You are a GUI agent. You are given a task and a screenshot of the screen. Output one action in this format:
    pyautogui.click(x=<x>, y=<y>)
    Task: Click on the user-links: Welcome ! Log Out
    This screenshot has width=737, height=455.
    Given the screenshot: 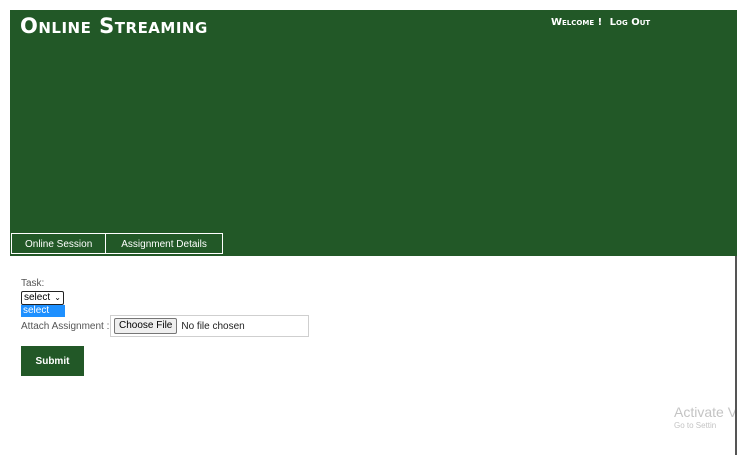 What is the action you would take?
    pyautogui.click(x=602, y=22)
    